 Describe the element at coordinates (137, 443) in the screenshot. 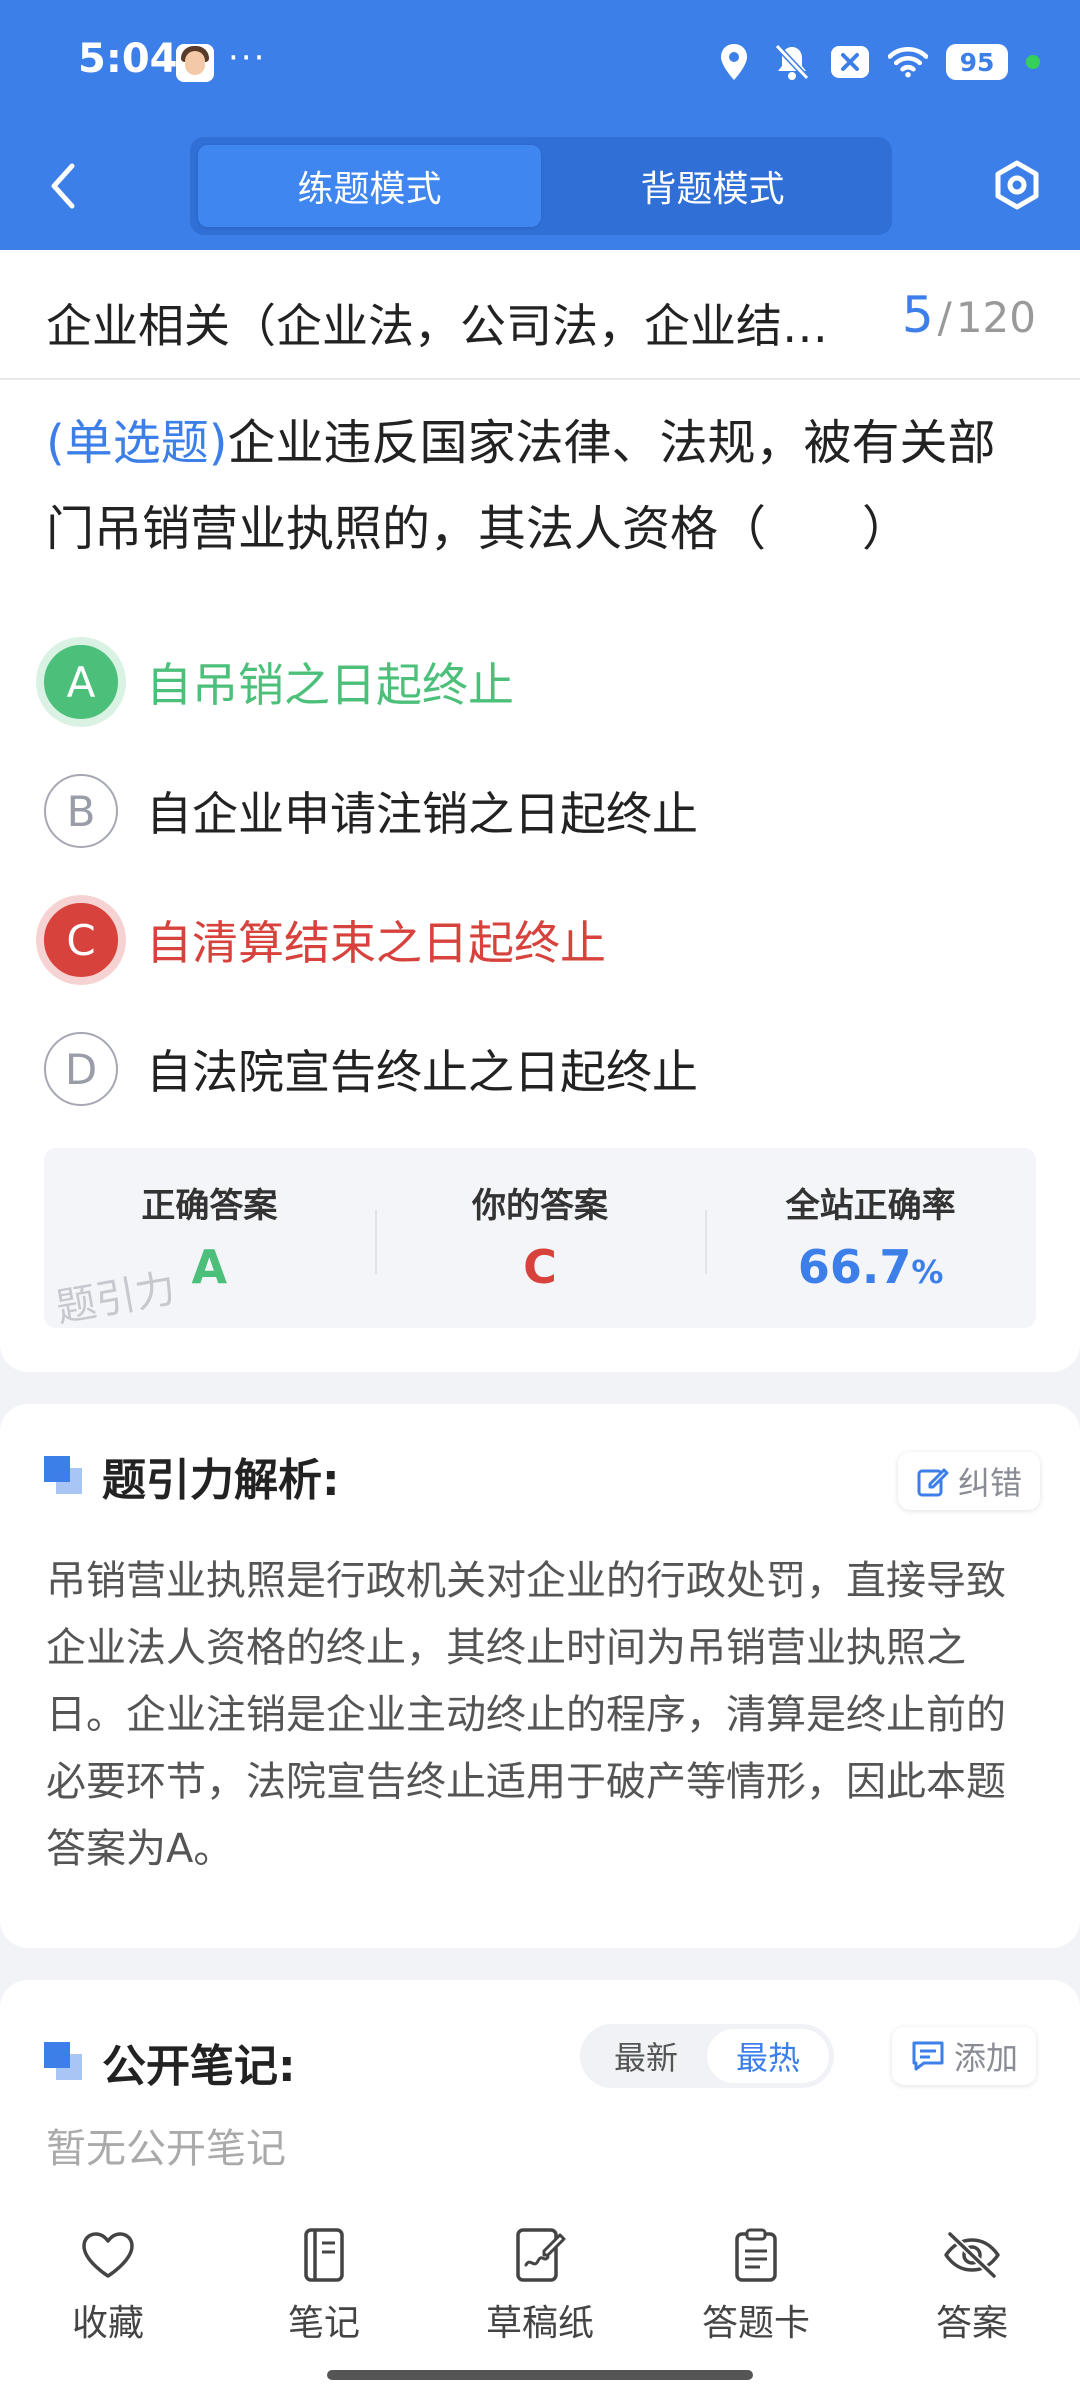

I see `question-type-label: (单选题)` at that location.